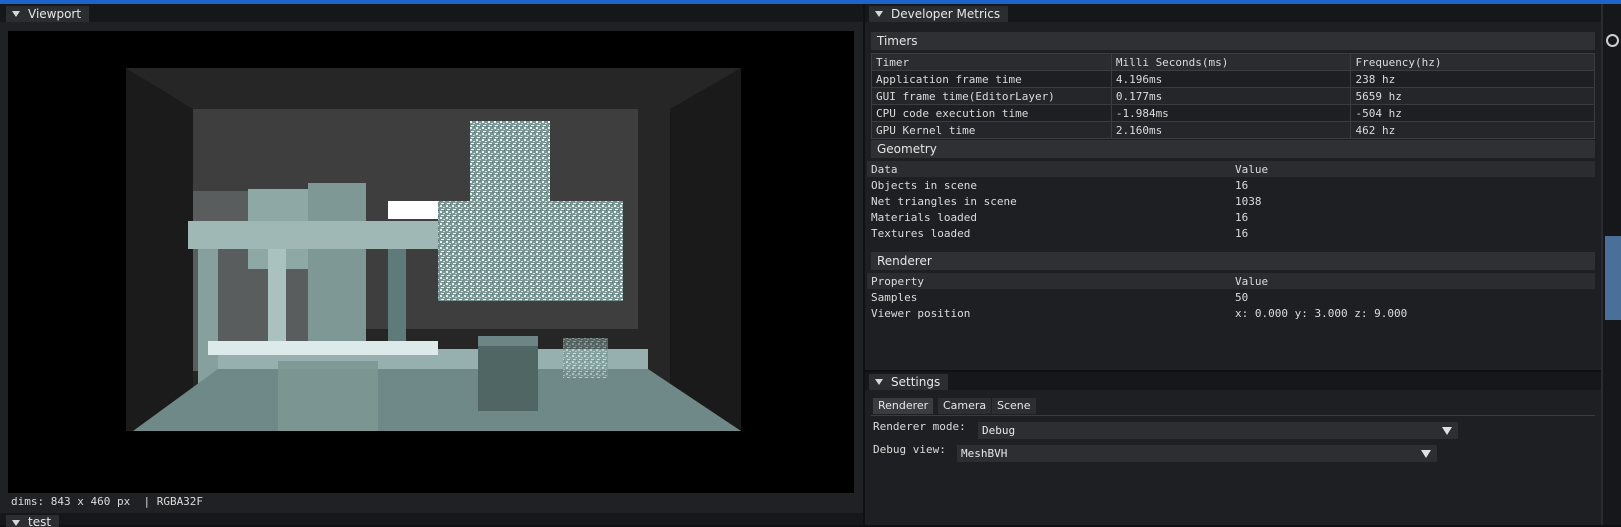 The height and width of the screenshot is (527, 1621). Describe the element at coordinates (1472, 79) in the screenshot. I see `table-cell: 238 hz` at that location.